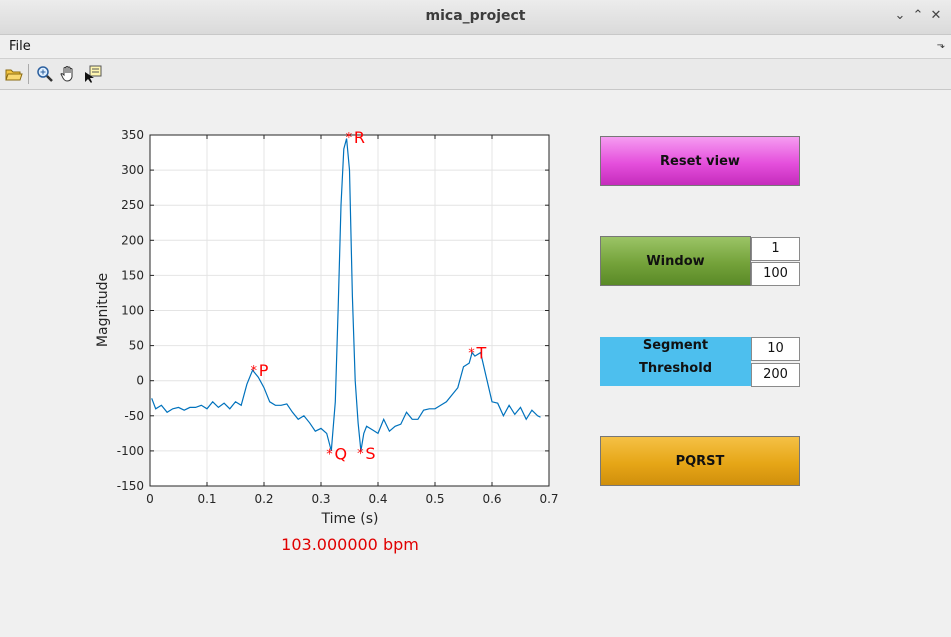  What do you see at coordinates (675, 261) in the screenshot?
I see `window-button: Window` at bounding box center [675, 261].